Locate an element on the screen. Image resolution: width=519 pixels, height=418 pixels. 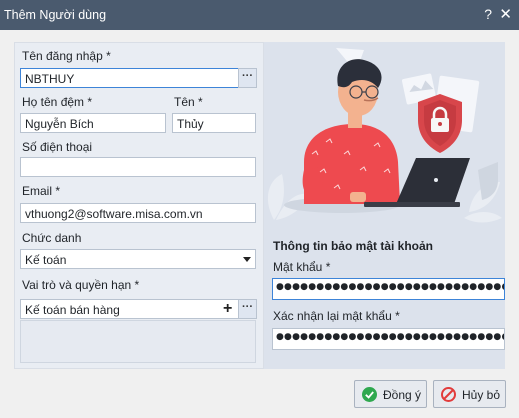
cancel-button: Hủy bỏ is located at coordinates (469, 394).